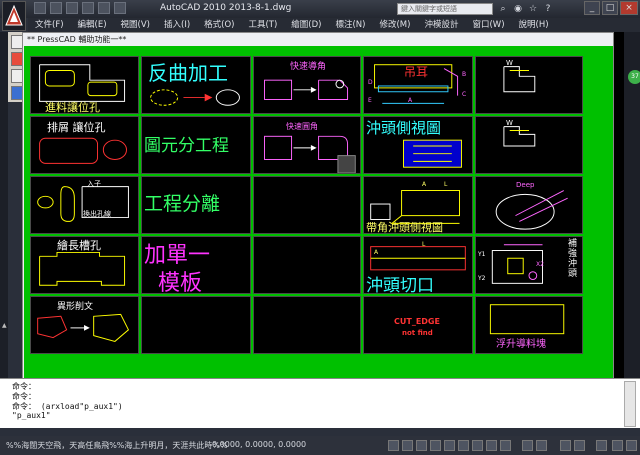 Image resolution: width=640 pixels, height=455 pixels. I want to click on cell-chip-relief-hole: 排屑 讓位孔, so click(84, 145).